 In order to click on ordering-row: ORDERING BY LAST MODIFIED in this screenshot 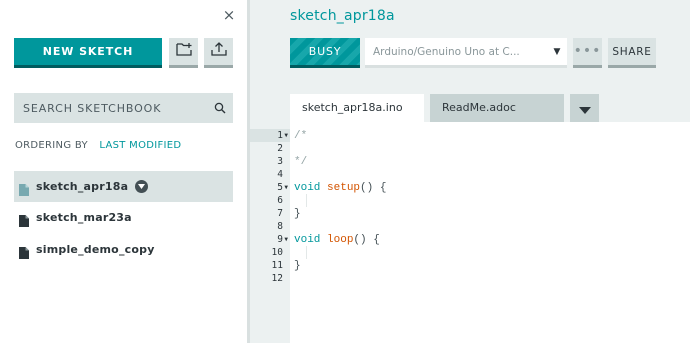, I will do `click(98, 145)`.